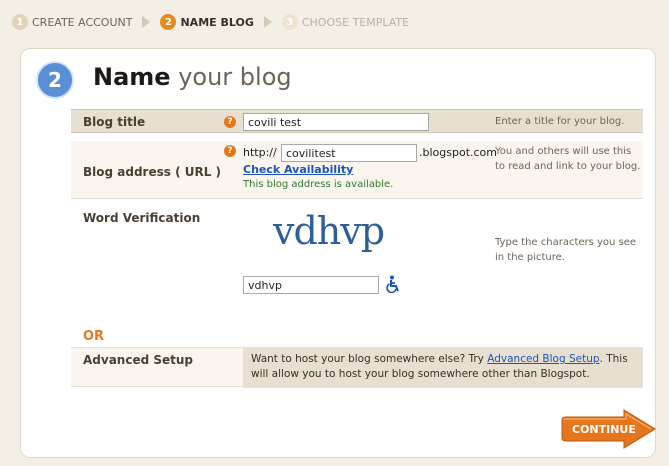 The width and height of the screenshot is (669, 466). I want to click on page-title-bold: Name, so click(132, 77).